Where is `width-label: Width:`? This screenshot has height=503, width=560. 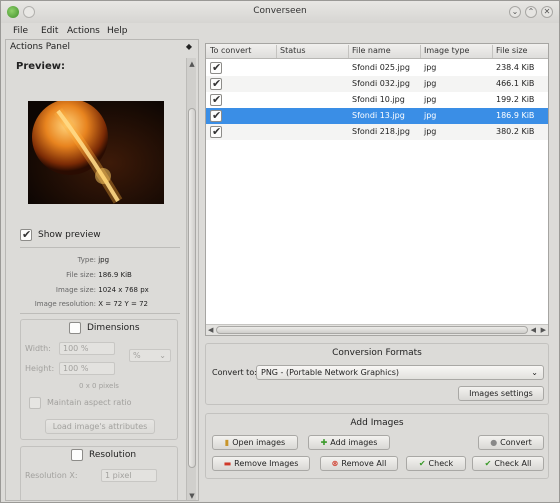
width-label: Width: is located at coordinates (38, 348).